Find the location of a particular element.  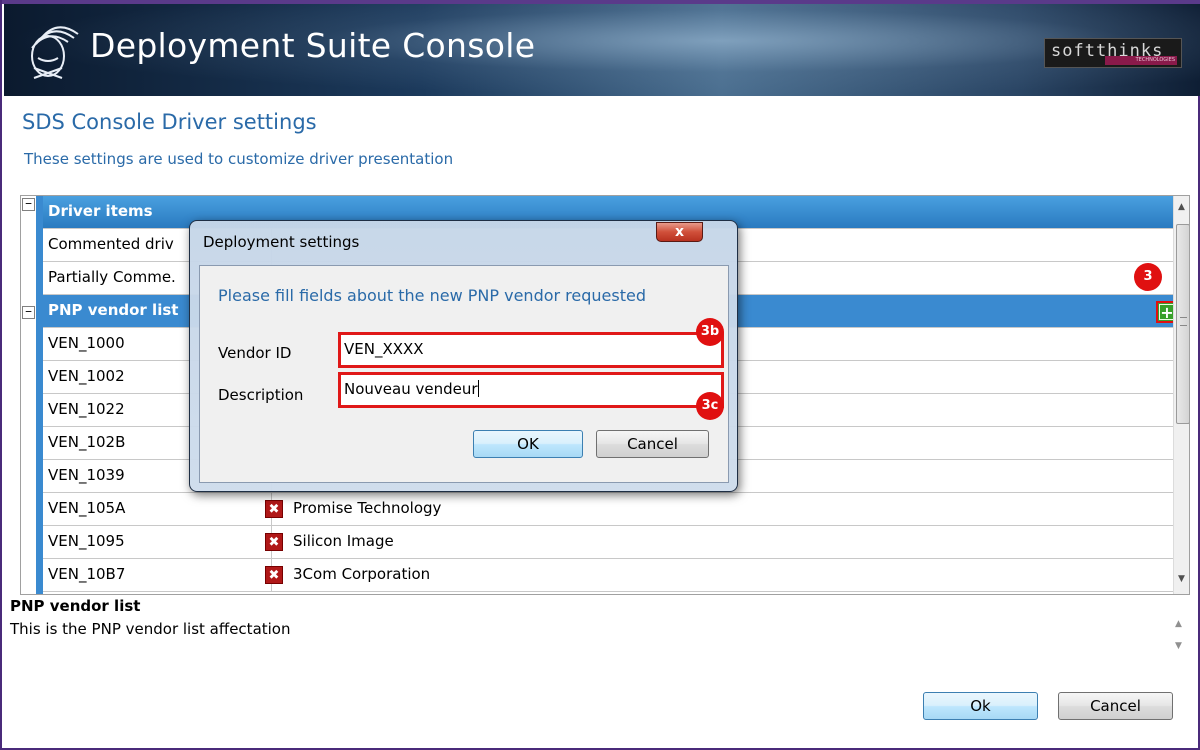

cancel-button: Cancel is located at coordinates (1115, 706).